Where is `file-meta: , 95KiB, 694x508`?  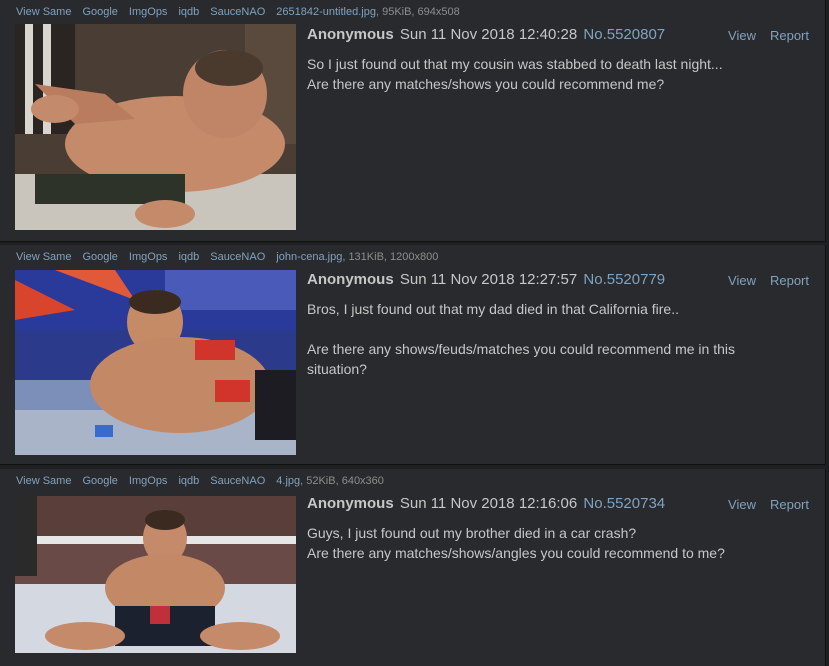 file-meta: , 95KiB, 694x508 is located at coordinates (417, 12).